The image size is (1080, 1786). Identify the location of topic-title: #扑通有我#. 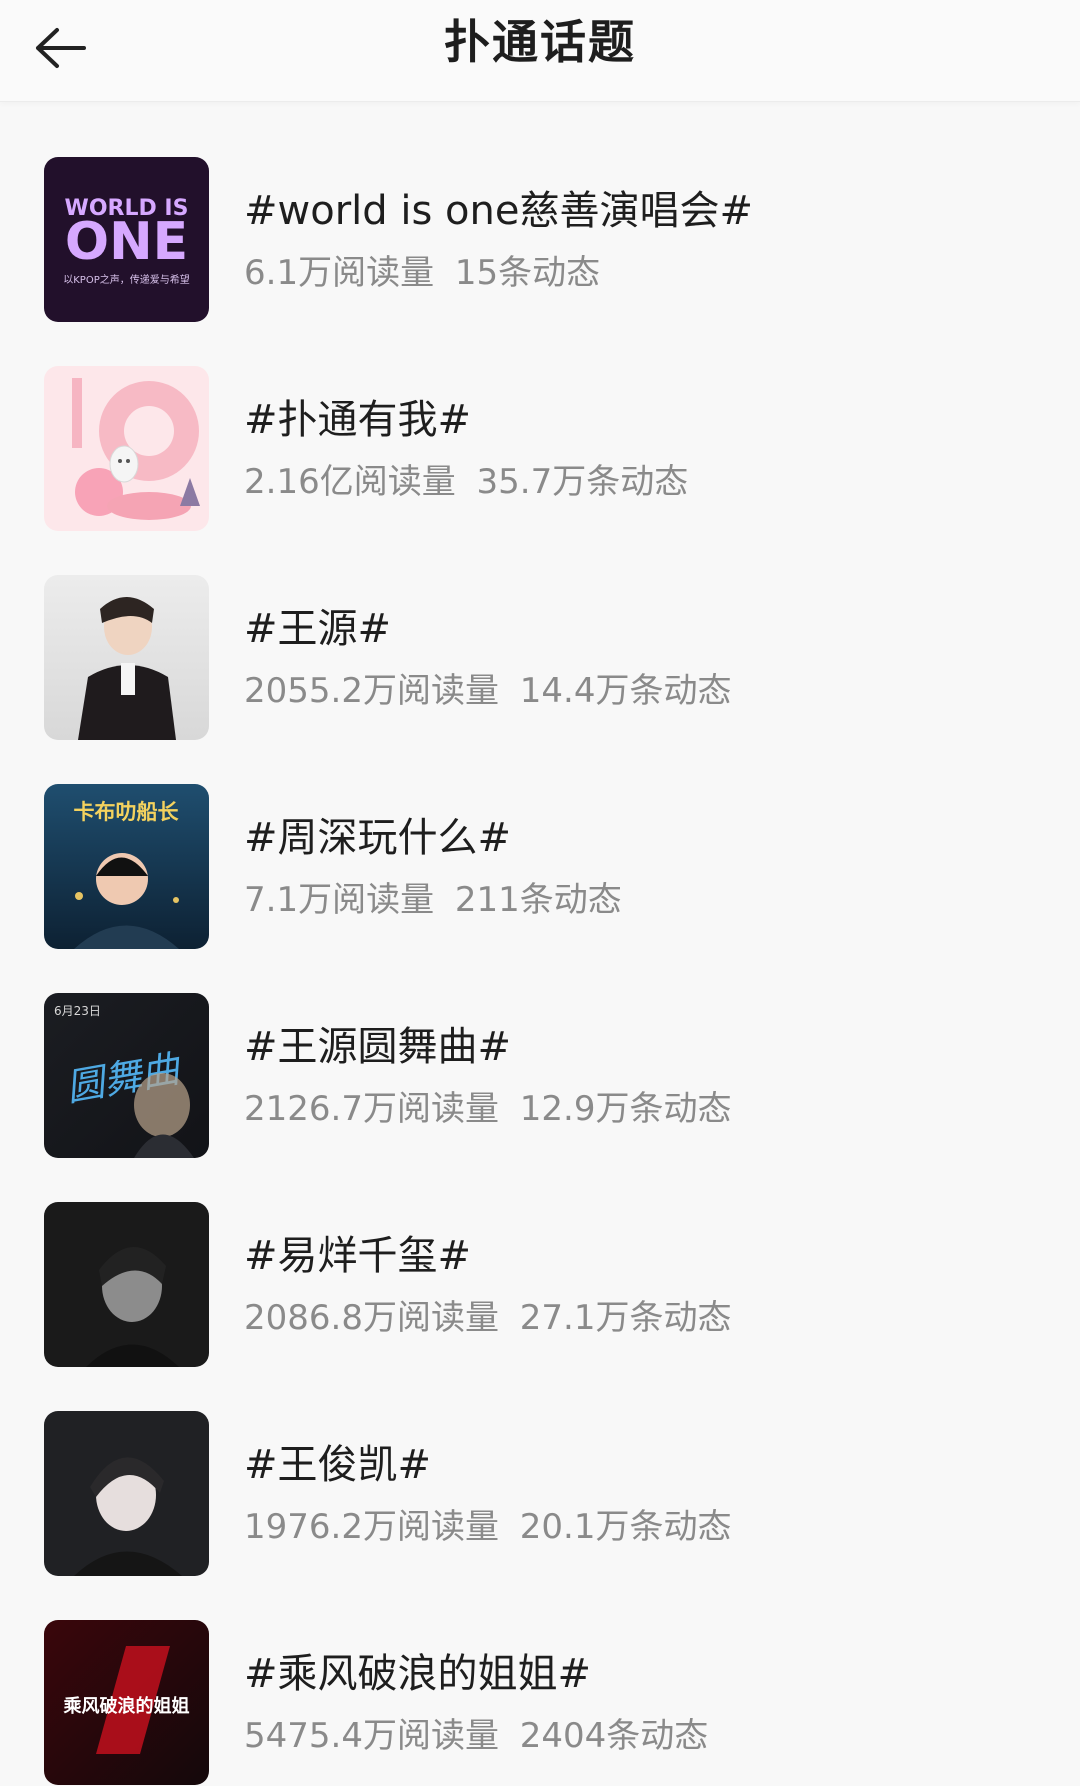
(358, 420).